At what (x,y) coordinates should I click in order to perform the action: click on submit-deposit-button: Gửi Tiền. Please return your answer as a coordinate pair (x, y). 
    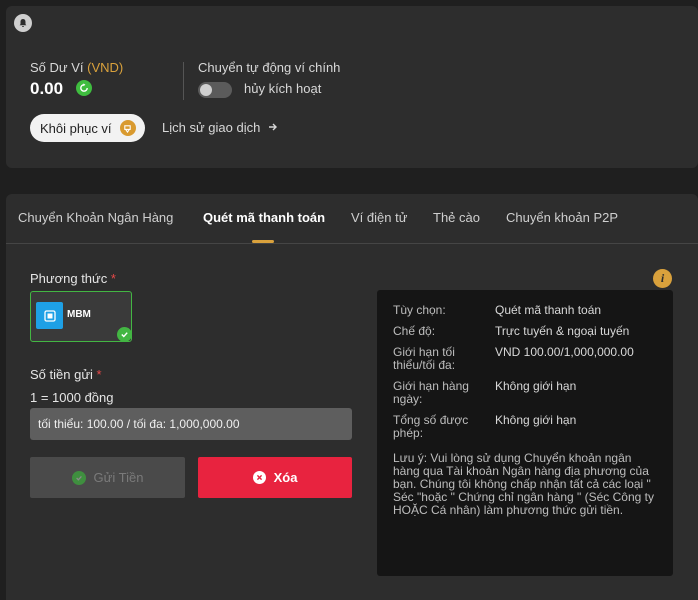
    Looking at the image, I should click on (107, 477).